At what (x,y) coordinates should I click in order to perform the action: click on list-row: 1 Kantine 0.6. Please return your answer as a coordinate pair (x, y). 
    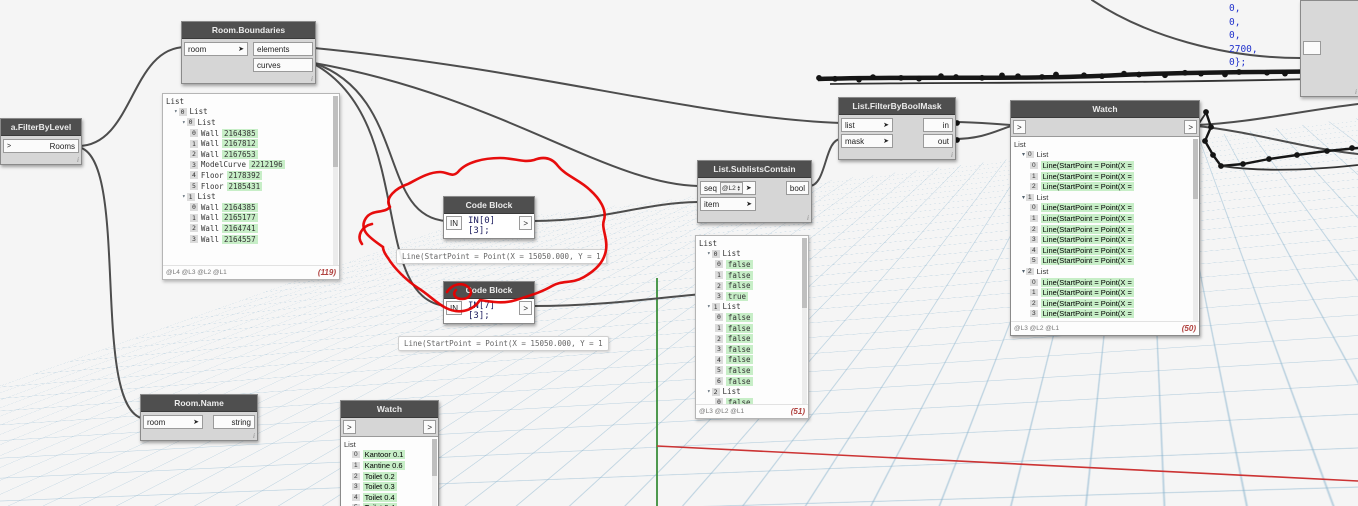
    Looking at the image, I should click on (378, 465).